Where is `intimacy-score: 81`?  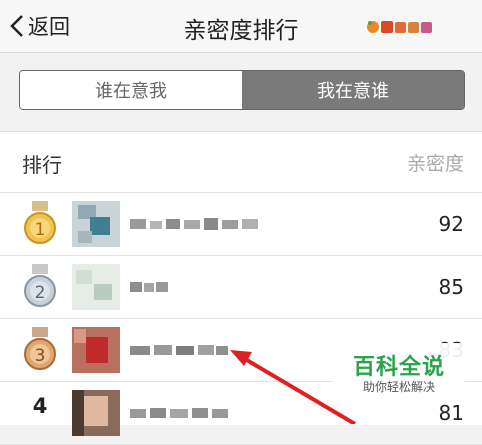 intimacy-score: 81 is located at coordinates (451, 413).